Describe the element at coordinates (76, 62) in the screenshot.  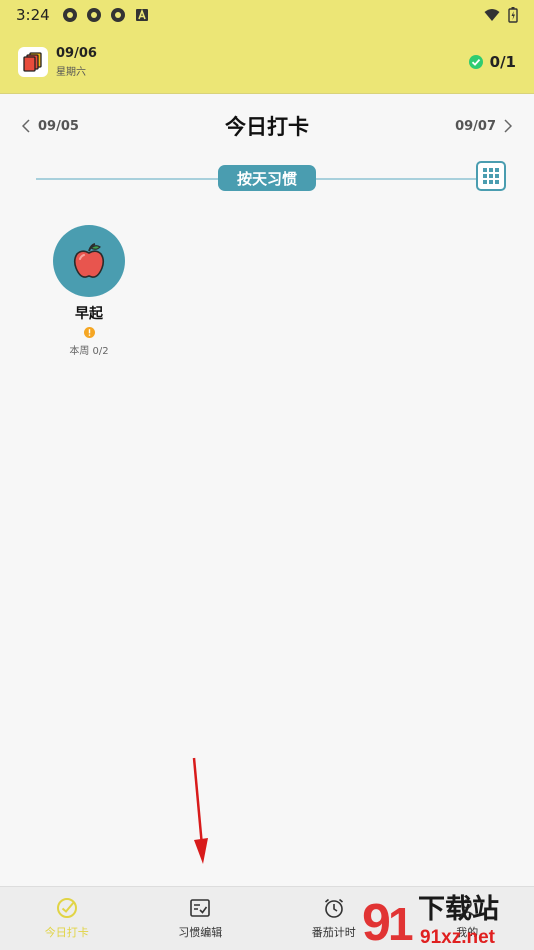
I see `current-date: 09/06 星期六` at that location.